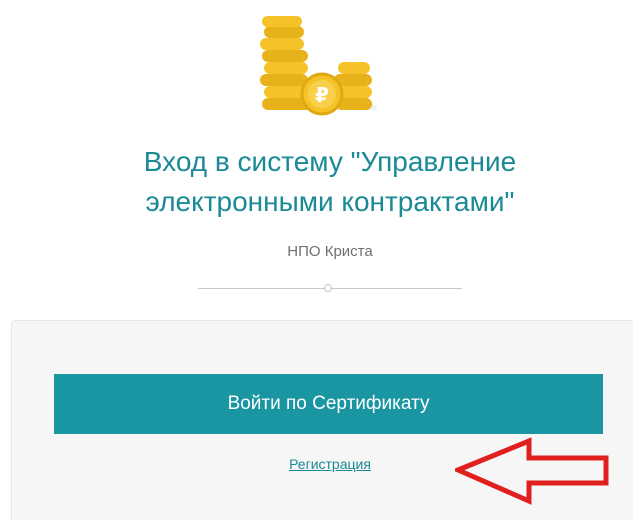  I want to click on coins-ruble-icon: ₽, so click(319, 66).